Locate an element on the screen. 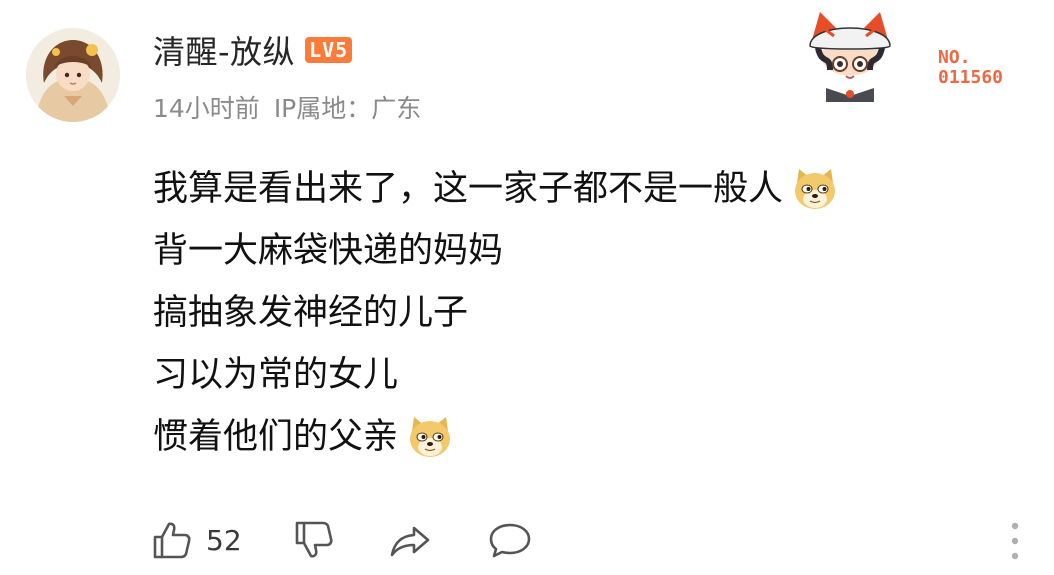 The height and width of the screenshot is (575, 1054). comment-line-text: 习以为常的女儿 is located at coordinates (276, 375).